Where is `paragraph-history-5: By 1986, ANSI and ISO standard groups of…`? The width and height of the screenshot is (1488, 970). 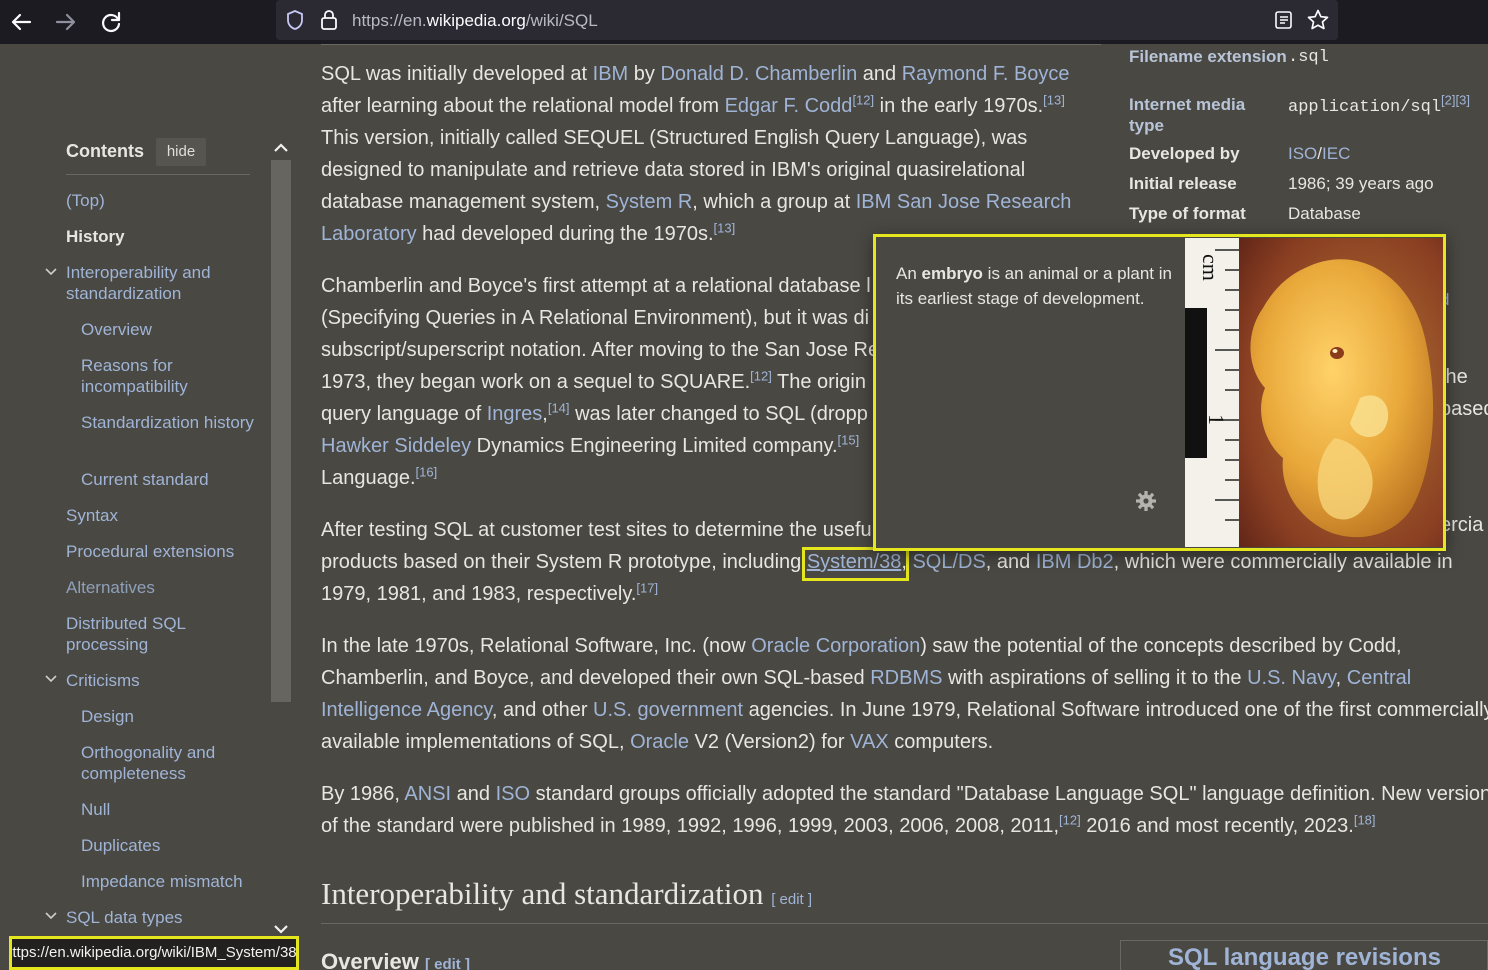 paragraph-history-5: By 1986, ANSI and ISO standard groups of… is located at coordinates (904, 810).